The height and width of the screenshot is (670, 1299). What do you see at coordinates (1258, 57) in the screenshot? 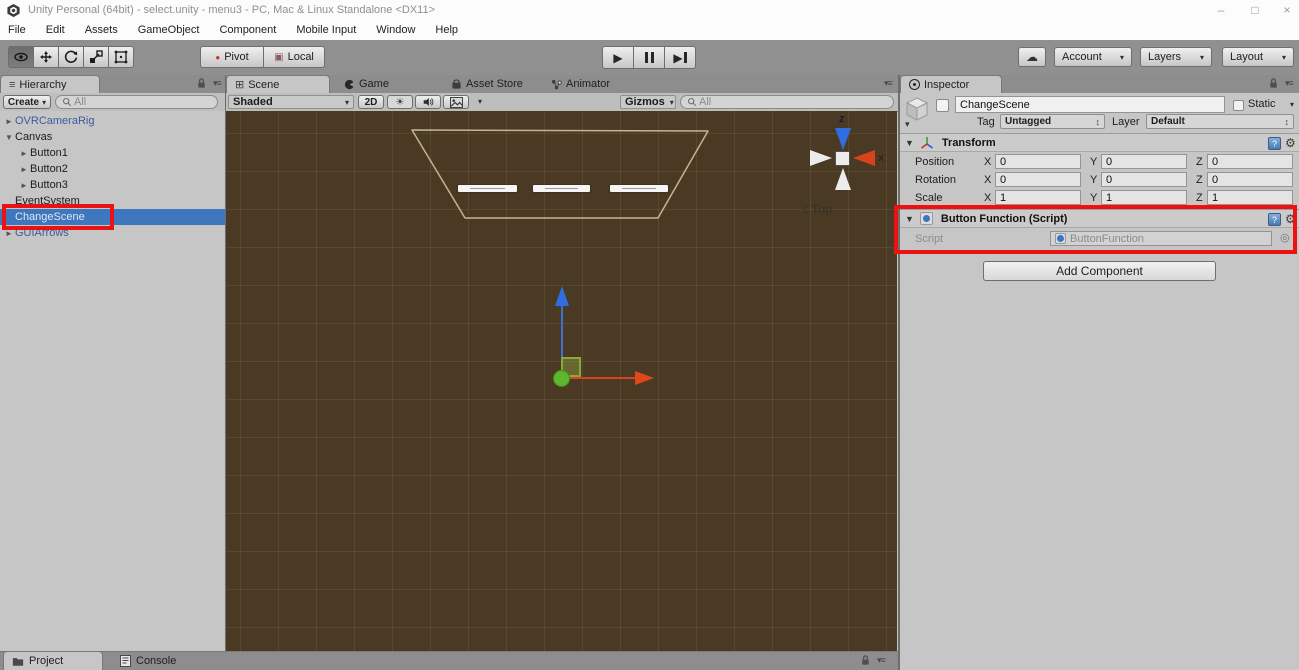
I see `layout-dropdown: Layout ▾` at bounding box center [1258, 57].